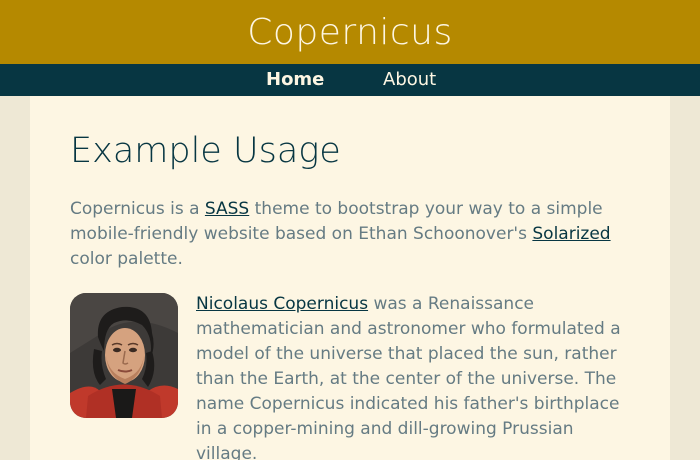 Image resolution: width=700 pixels, height=460 pixels. Describe the element at coordinates (137, 209) in the screenshot. I see `intro-text-1: Copernicus is a` at that location.